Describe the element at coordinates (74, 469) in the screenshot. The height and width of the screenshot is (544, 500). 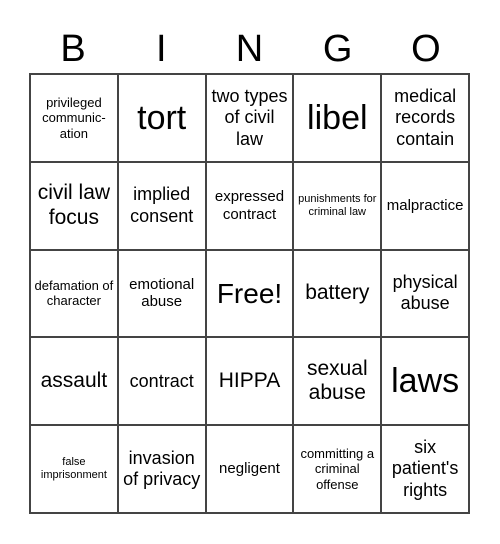
I see `bingo-cell: false imprisonment` at that location.